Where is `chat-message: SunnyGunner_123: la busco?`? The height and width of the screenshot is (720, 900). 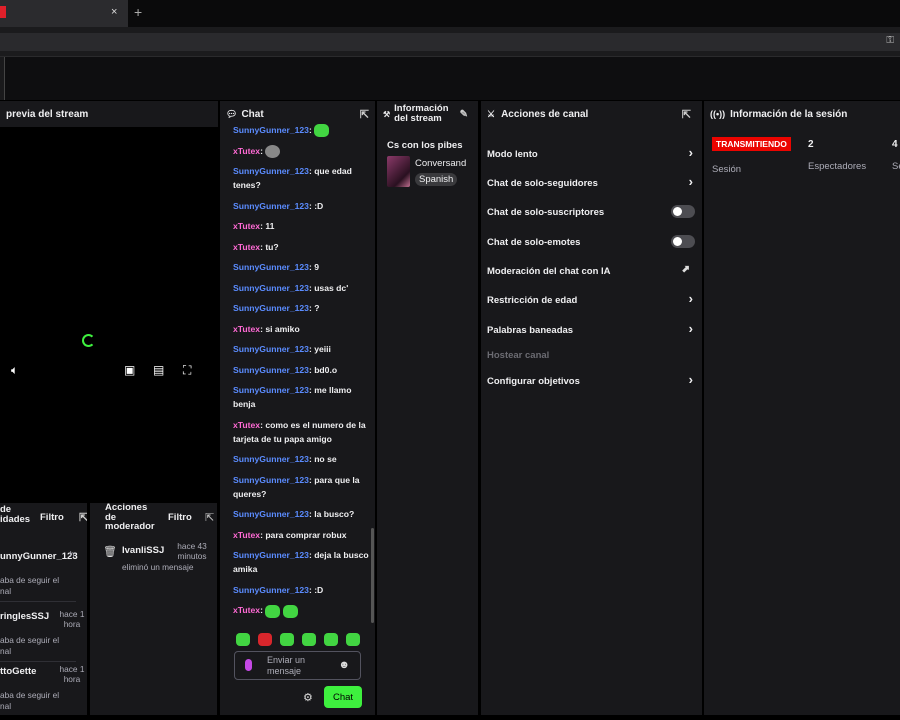
chat-message: SunnyGunner_123: la busco? is located at coordinates (301, 514).